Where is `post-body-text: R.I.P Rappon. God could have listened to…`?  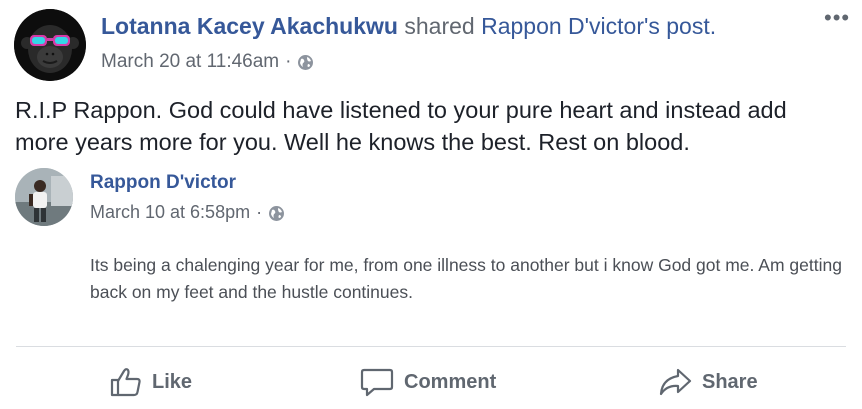 post-body-text: R.I.P Rappon. God could have listened to… is located at coordinates (401, 126).